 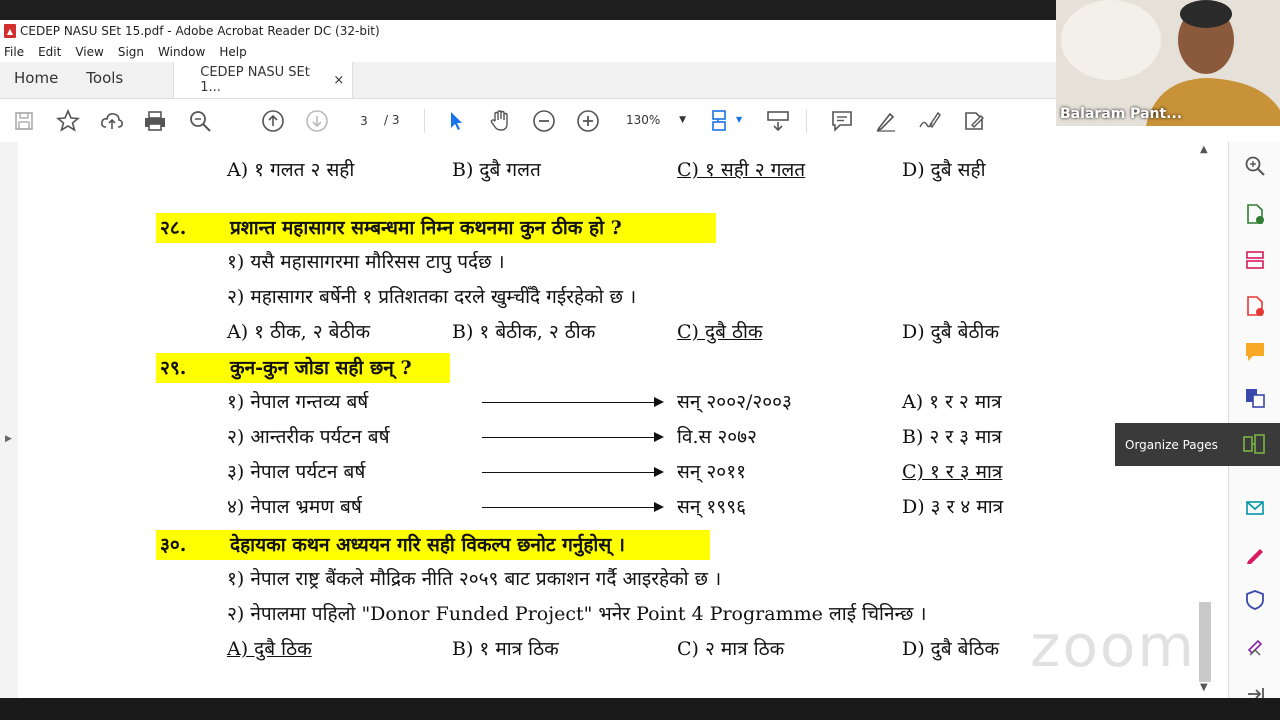 I want to click on create-pdf-icon, so click(x=1255, y=306).